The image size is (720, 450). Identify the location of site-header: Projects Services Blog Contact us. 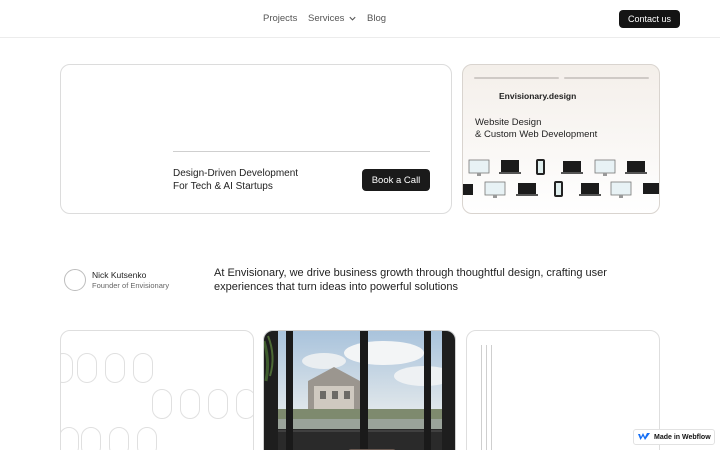
(360, 19).